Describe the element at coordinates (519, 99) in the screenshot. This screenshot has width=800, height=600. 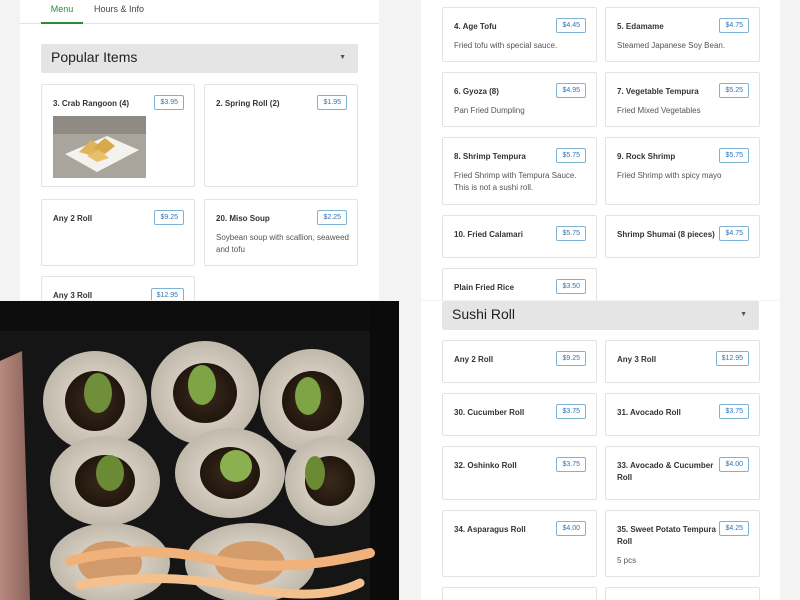
I see `menu-item-card: 6. Gyoza (8) $4.95 Pan Fried Dumpling` at that location.